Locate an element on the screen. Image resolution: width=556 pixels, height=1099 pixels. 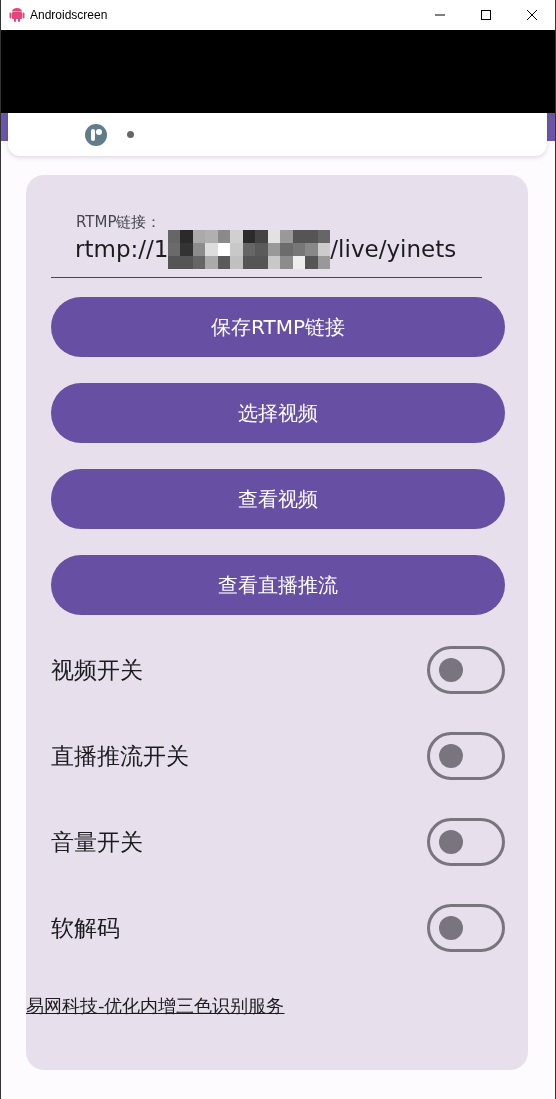
service-link: 易网科技-优化内增三色识别服务 is located at coordinates (155, 1005).